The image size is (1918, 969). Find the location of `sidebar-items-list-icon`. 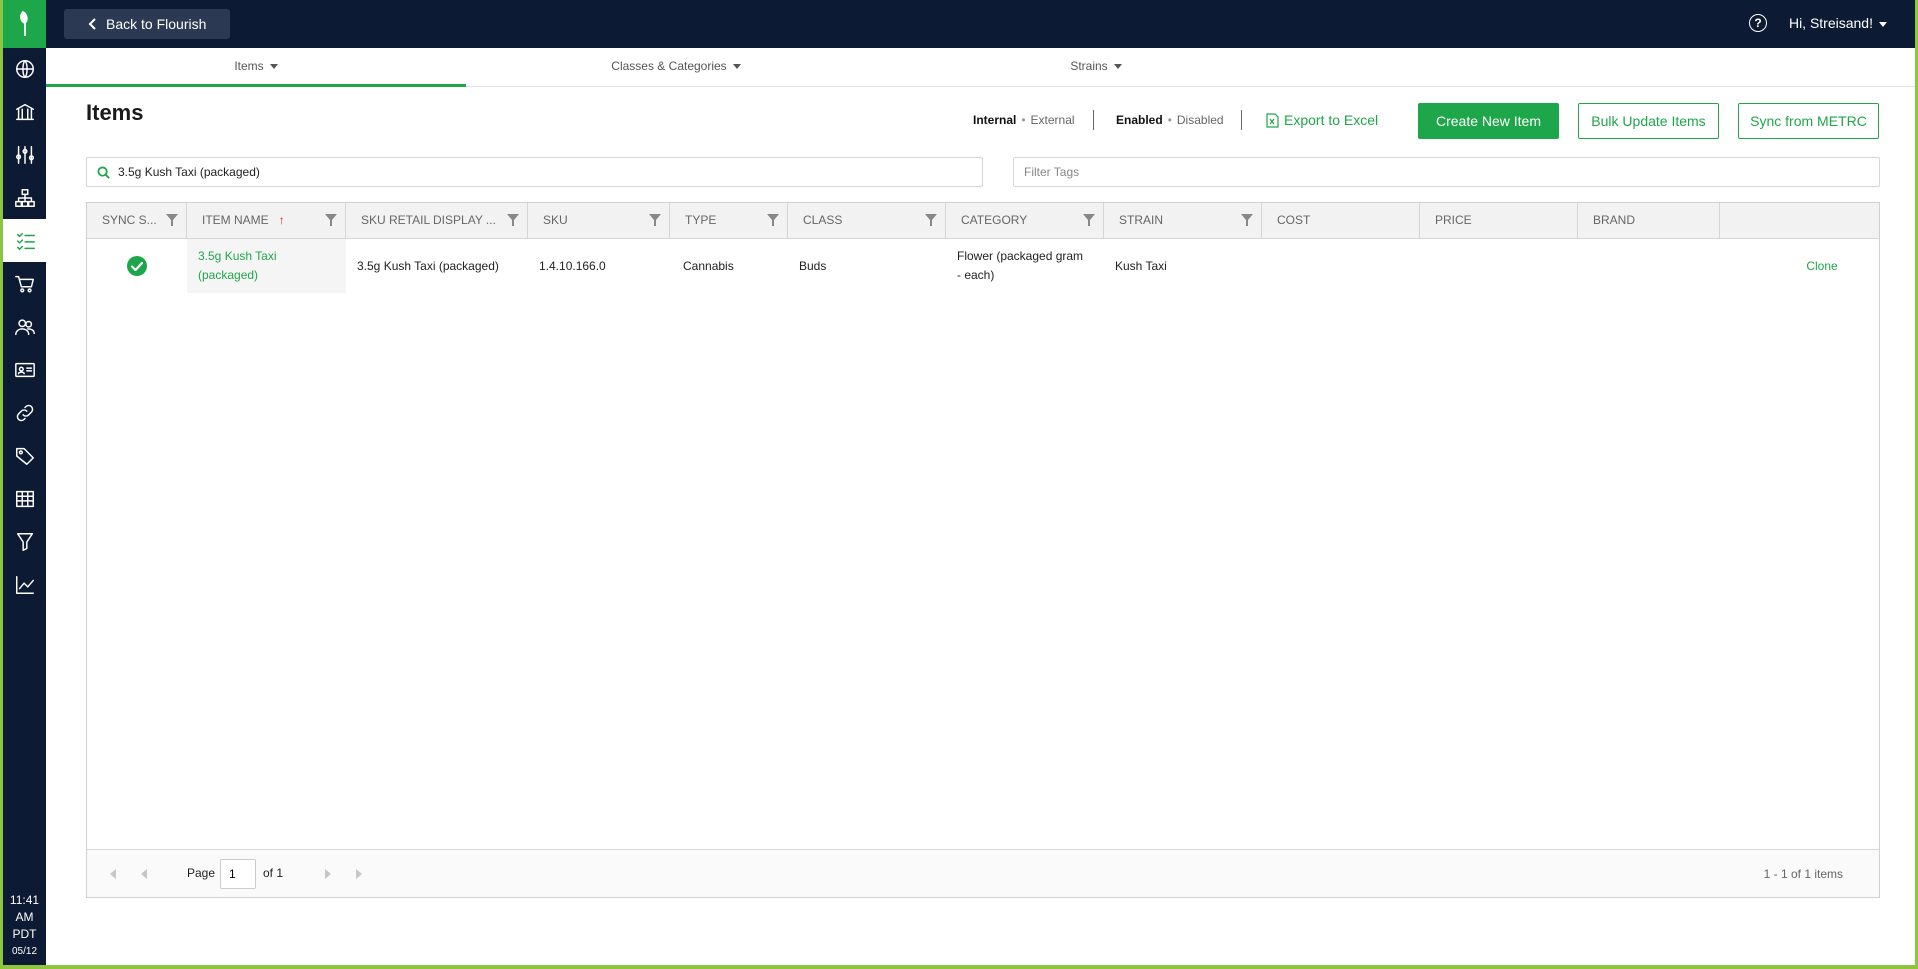

sidebar-items-list-icon is located at coordinates (26, 240).